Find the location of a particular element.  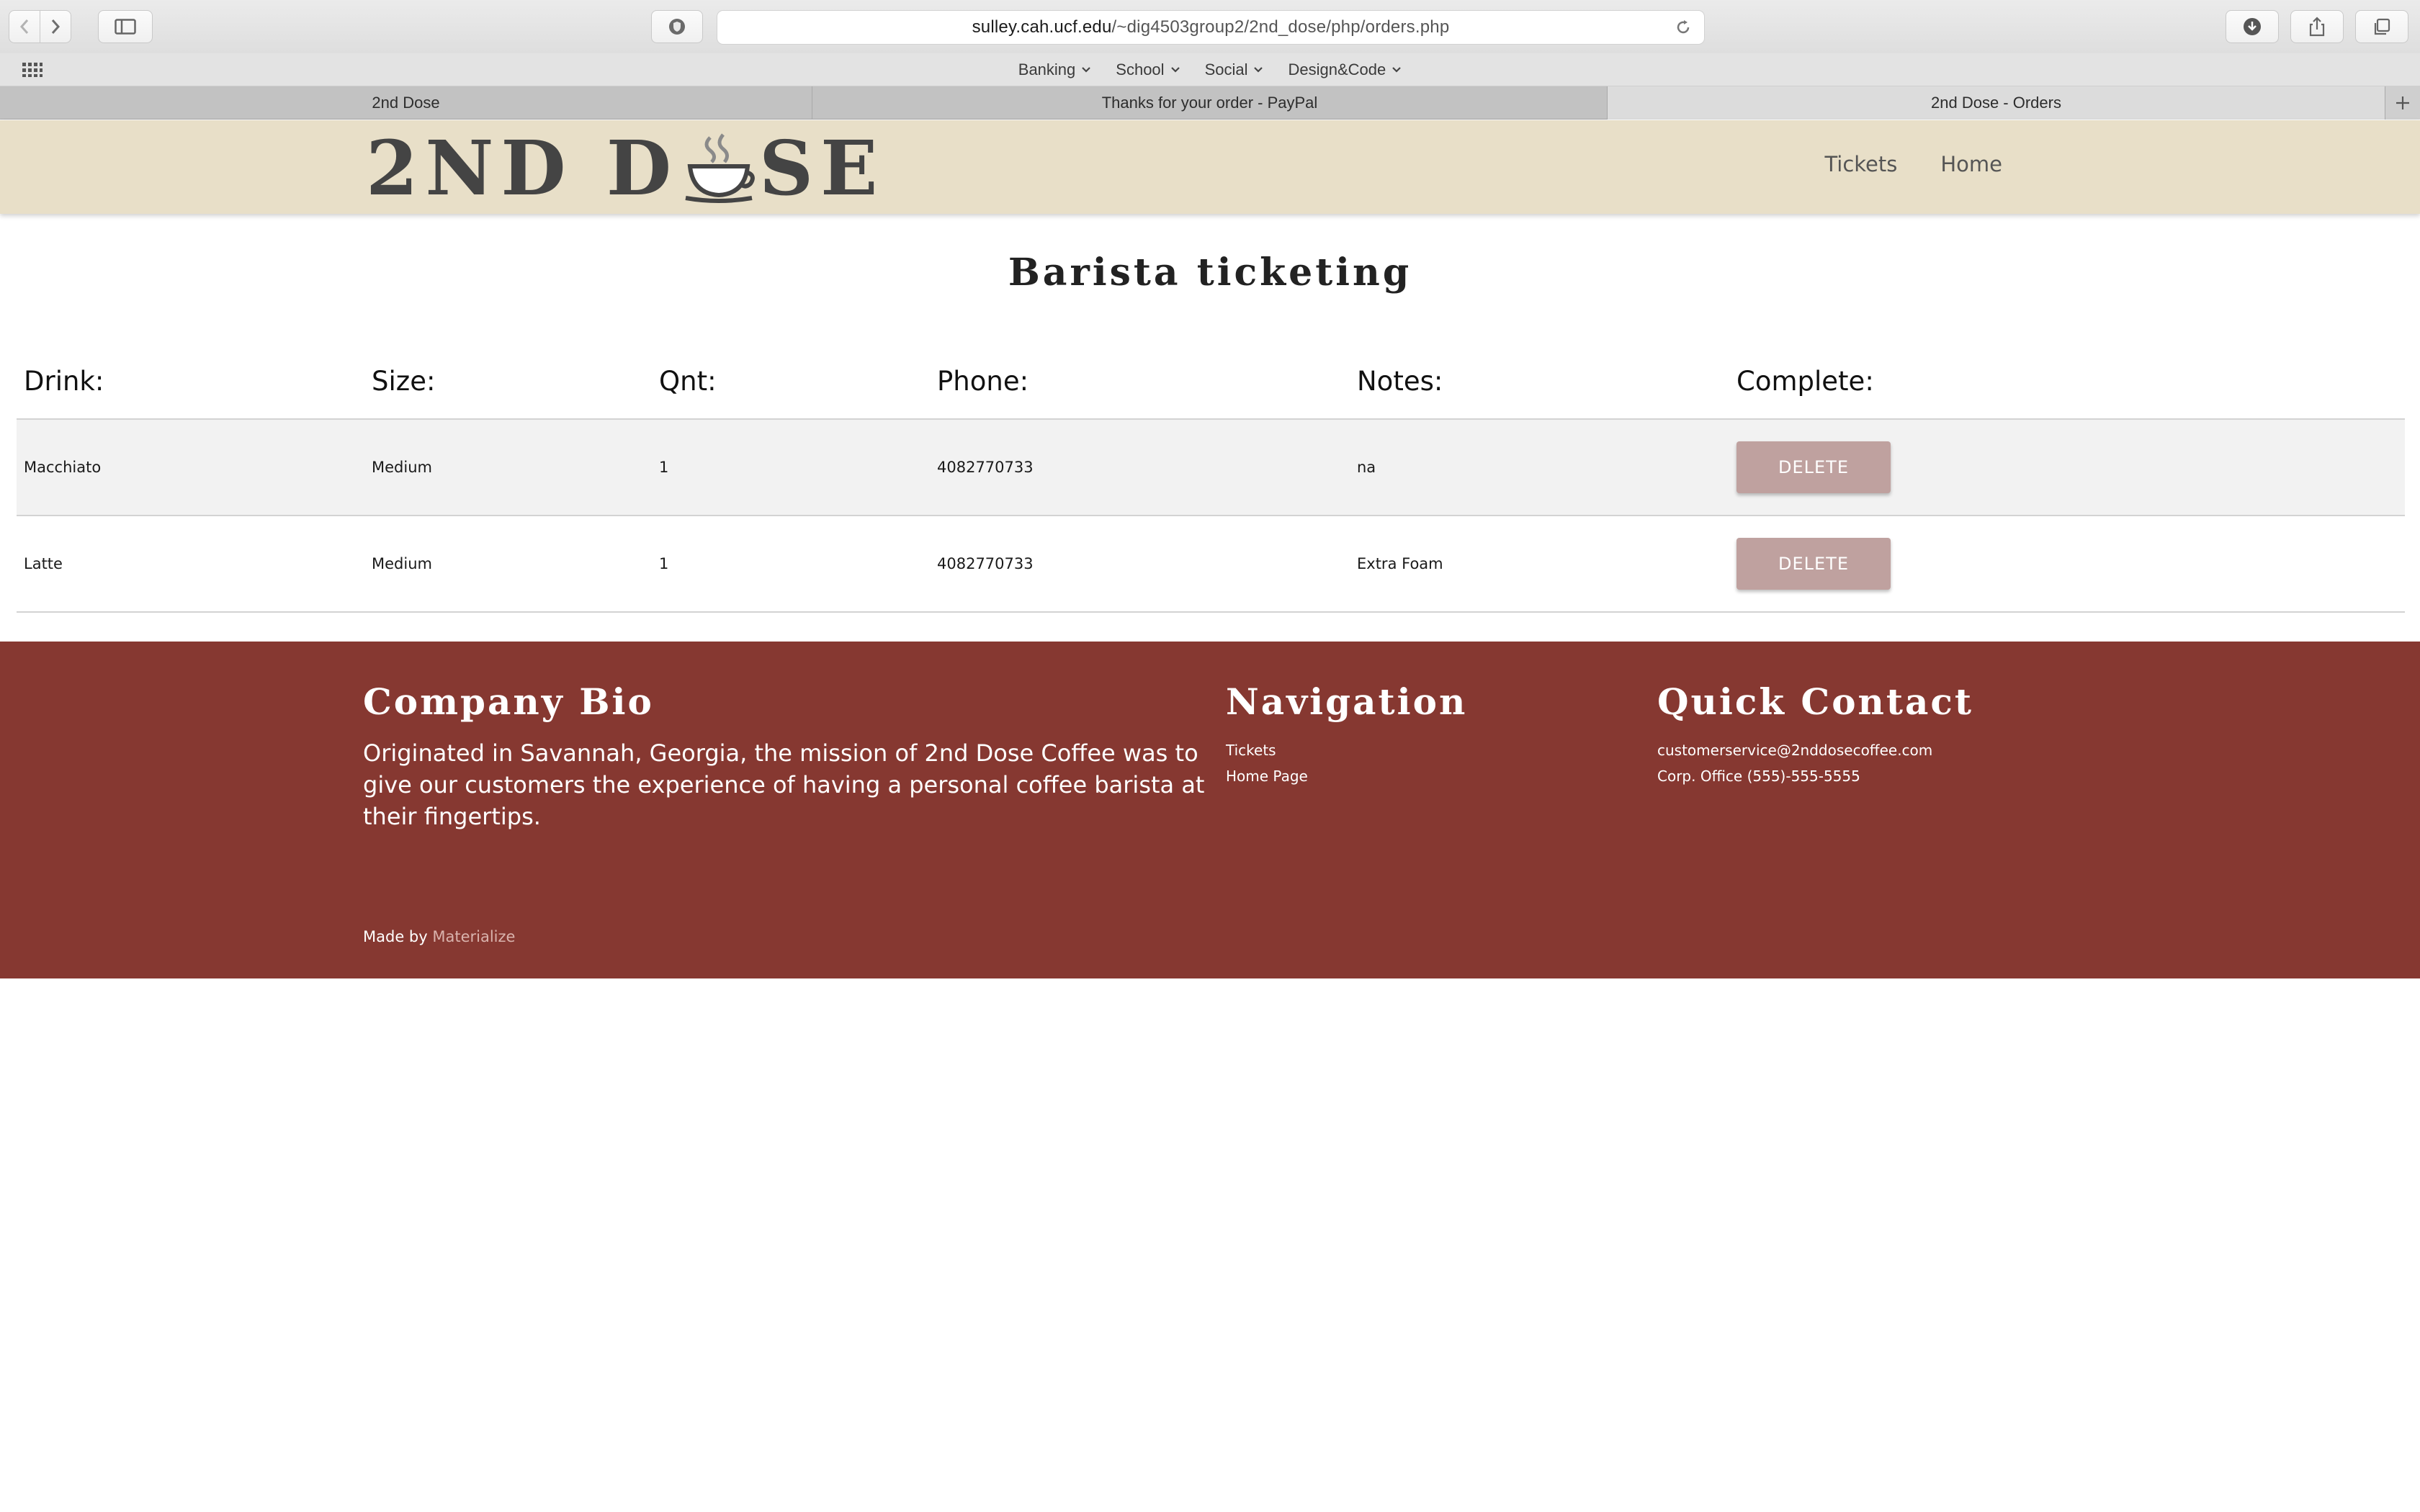

favorite-label: Banking is located at coordinates (1047, 69).